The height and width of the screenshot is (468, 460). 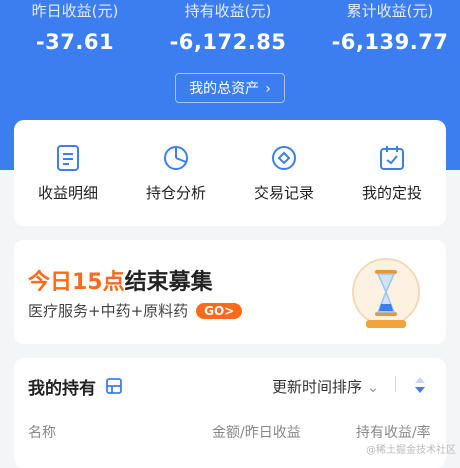 I want to click on go-button: GO>, so click(x=219, y=311).